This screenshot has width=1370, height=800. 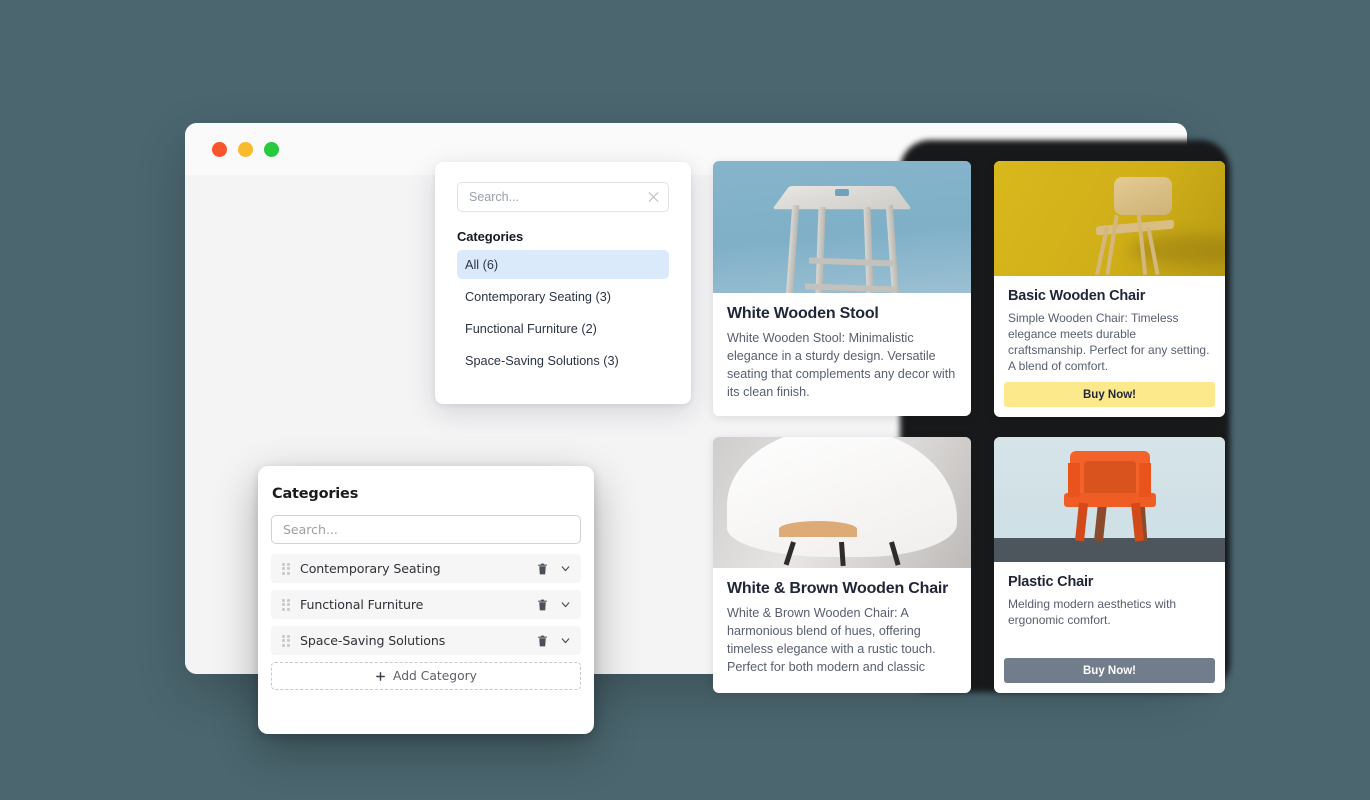 What do you see at coordinates (490, 236) in the screenshot?
I see `dropdown-heading: Categories` at bounding box center [490, 236].